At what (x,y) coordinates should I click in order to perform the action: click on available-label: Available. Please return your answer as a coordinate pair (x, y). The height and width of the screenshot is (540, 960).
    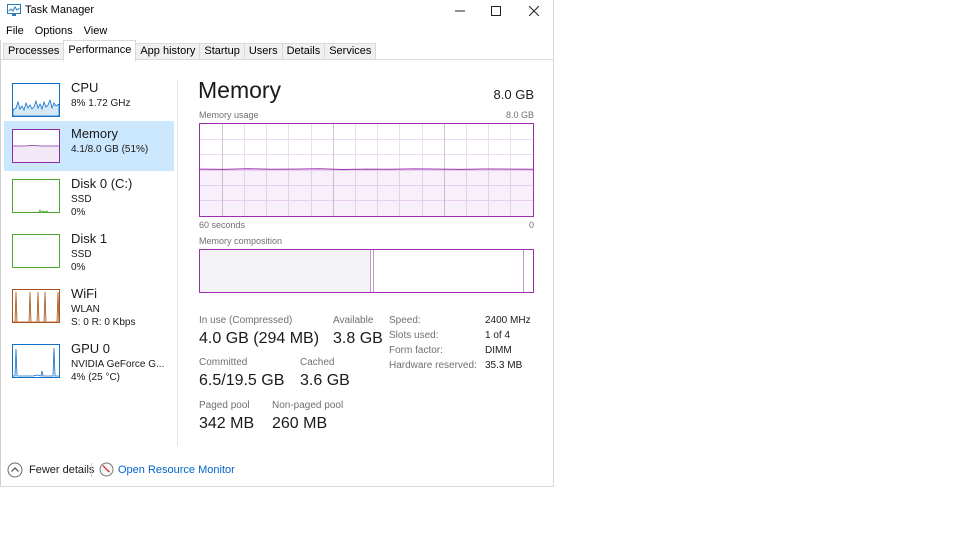
    Looking at the image, I should click on (353, 320).